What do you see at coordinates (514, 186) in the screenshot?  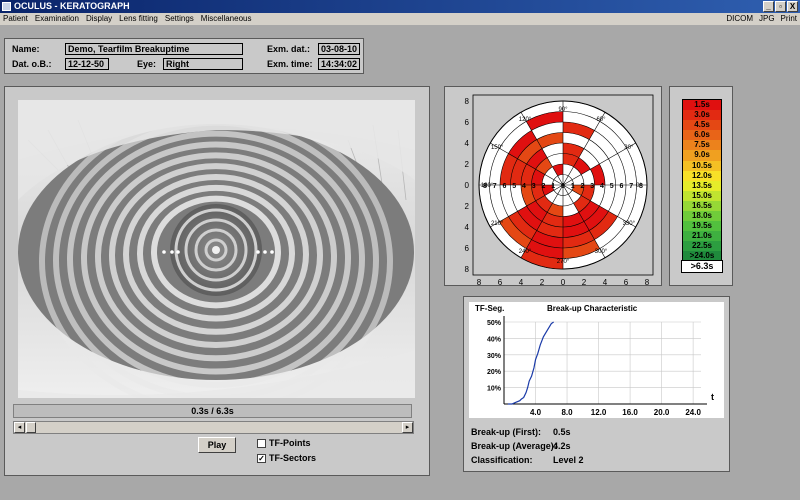 I see `polar-inner-tick: 5` at bounding box center [514, 186].